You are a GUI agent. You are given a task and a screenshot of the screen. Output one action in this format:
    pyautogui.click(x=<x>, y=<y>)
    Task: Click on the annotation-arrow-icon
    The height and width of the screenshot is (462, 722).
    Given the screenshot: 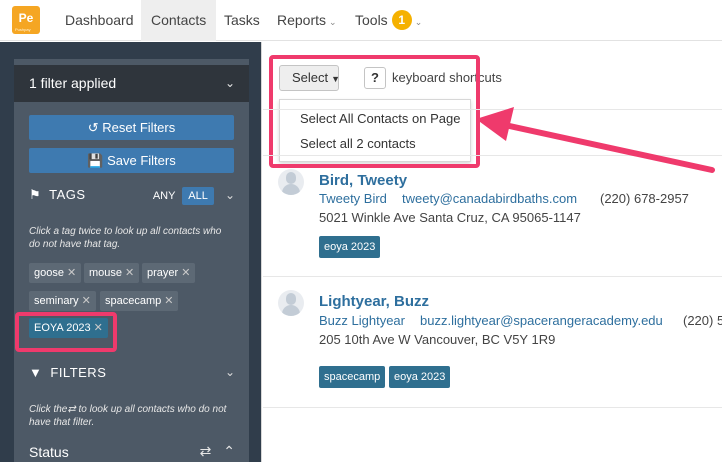 What is the action you would take?
    pyautogui.click(x=595, y=140)
    